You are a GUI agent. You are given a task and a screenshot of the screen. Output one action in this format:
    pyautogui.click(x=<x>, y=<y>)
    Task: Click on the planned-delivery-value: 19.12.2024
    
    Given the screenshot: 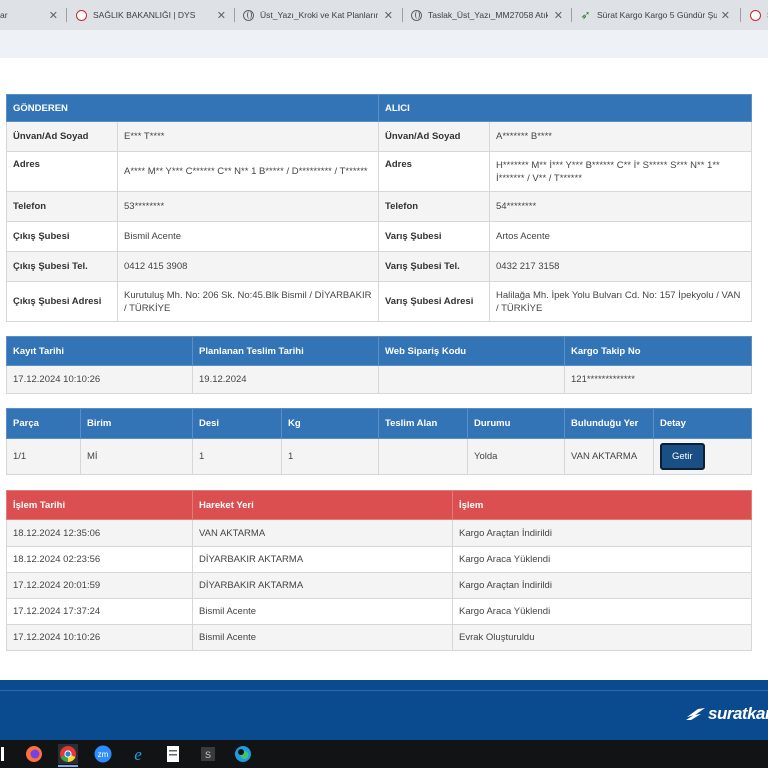 What is the action you would take?
    pyautogui.click(x=285, y=379)
    